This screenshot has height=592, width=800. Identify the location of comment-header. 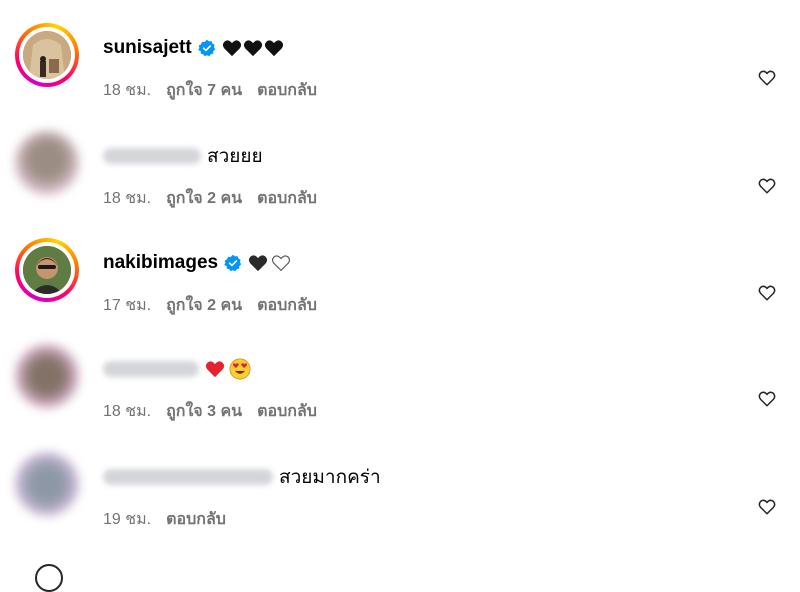
(177, 369).